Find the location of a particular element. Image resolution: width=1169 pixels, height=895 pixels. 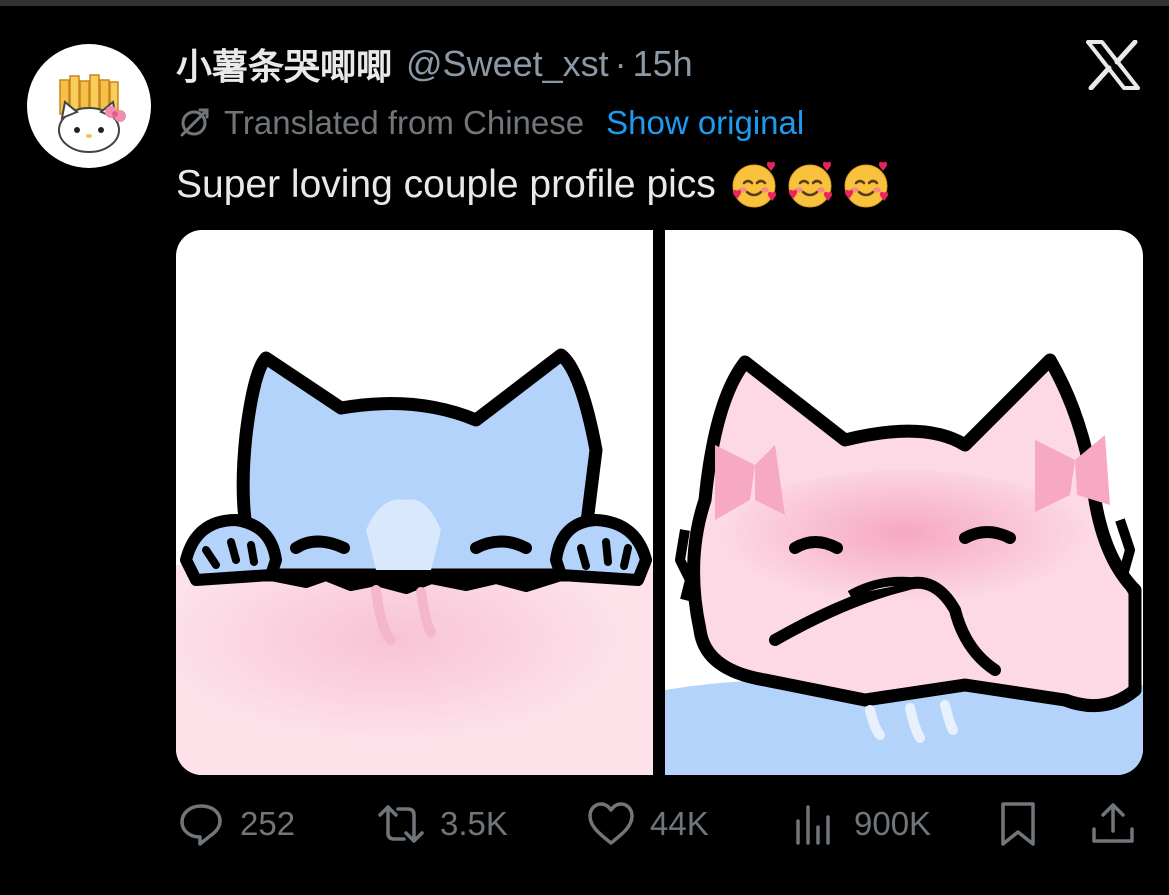

like-button: 44K is located at coordinates (647, 824).